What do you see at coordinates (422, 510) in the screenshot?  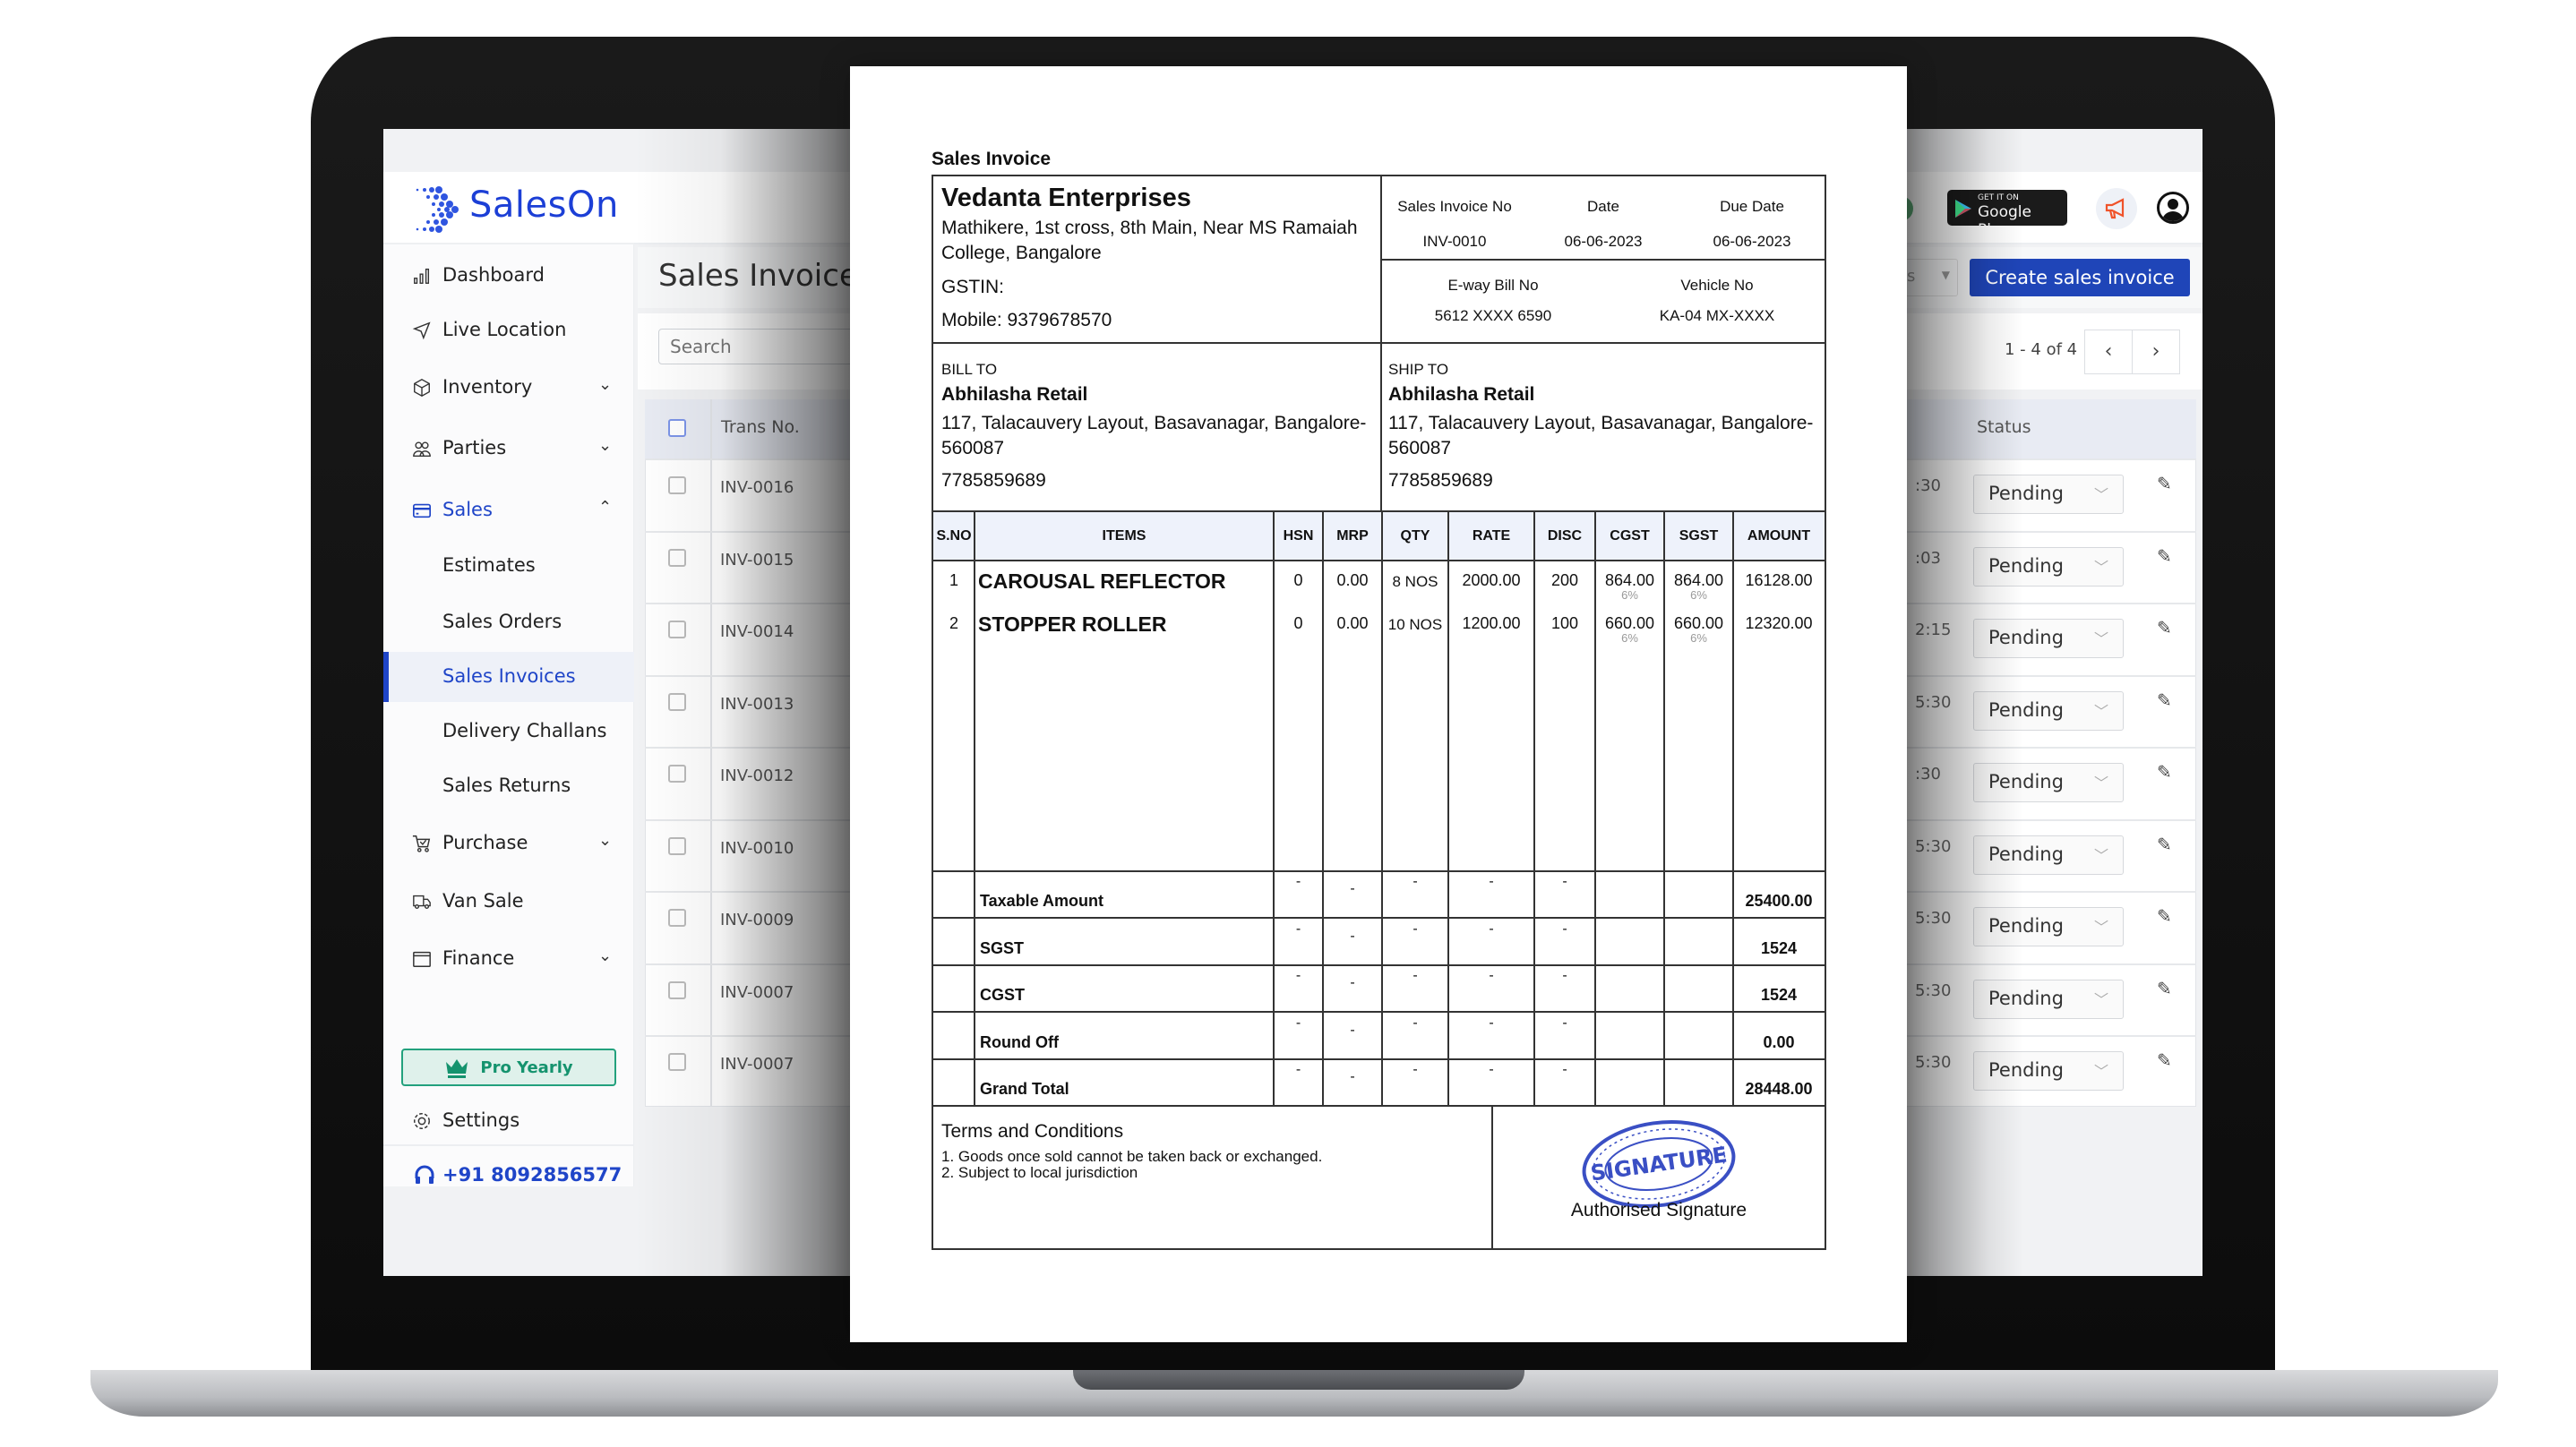 I see `card-icon` at bounding box center [422, 510].